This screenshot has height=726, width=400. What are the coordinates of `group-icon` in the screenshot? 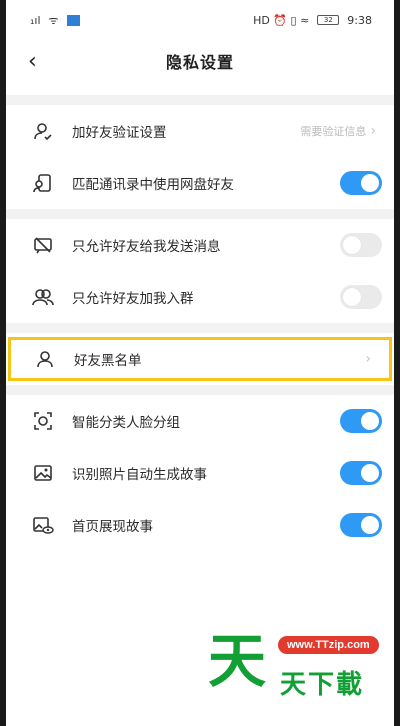 It's located at (43, 297).